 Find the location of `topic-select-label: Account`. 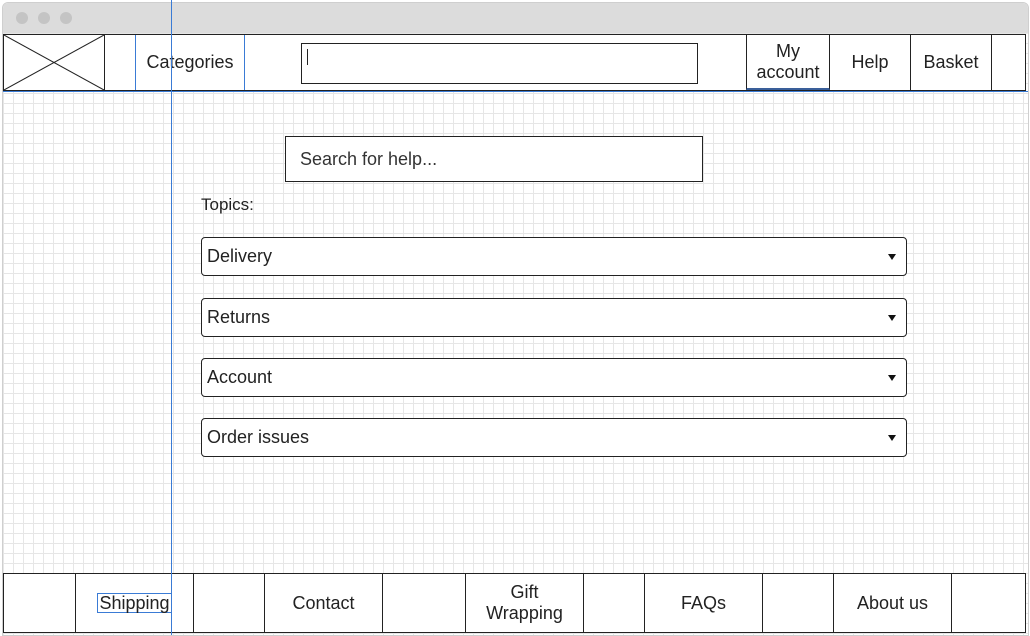

topic-select-label: Account is located at coordinates (240, 377).